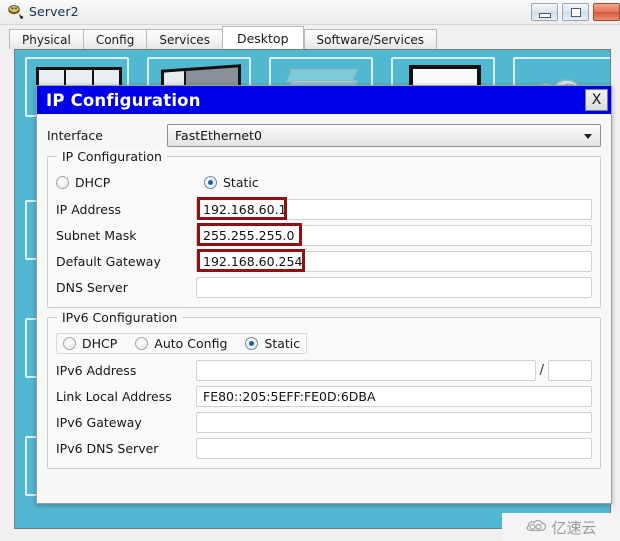  I want to click on tab-label: Services, so click(184, 39).